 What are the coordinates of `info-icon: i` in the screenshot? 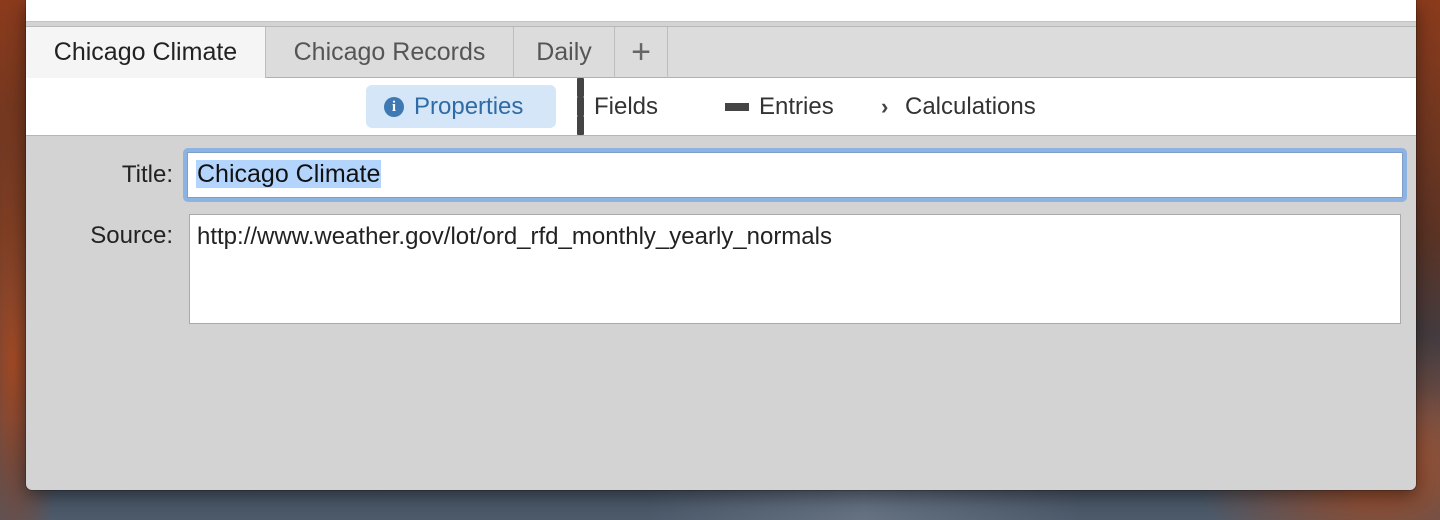 It's located at (394, 106).